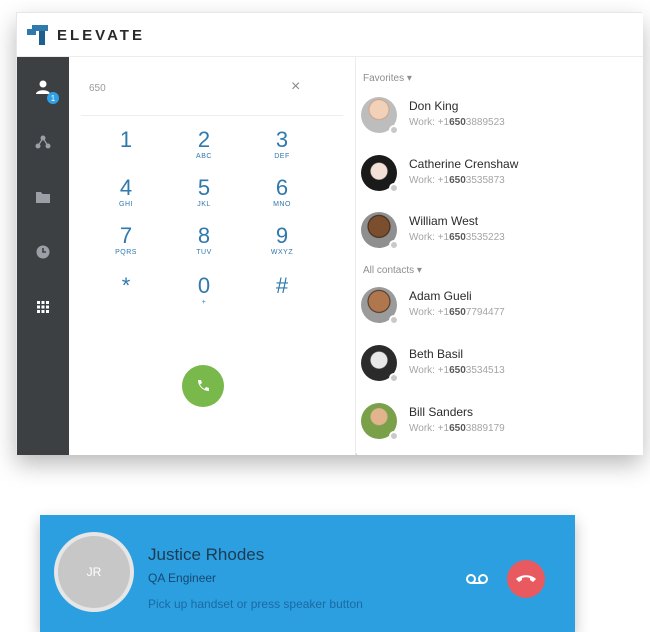 The image size is (650, 632). I want to click on contacts-badge: 1, so click(53, 98).